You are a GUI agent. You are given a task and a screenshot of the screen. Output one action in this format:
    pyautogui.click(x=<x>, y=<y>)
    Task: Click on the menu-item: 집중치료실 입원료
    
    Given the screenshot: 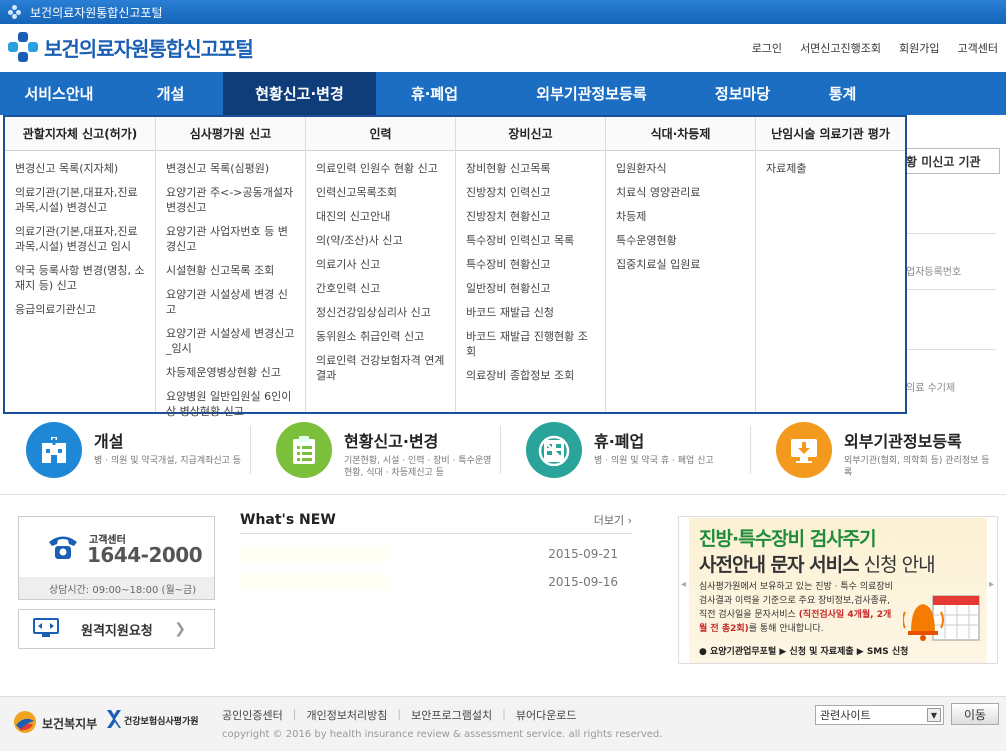 What is the action you would take?
    pyautogui.click(x=680, y=264)
    